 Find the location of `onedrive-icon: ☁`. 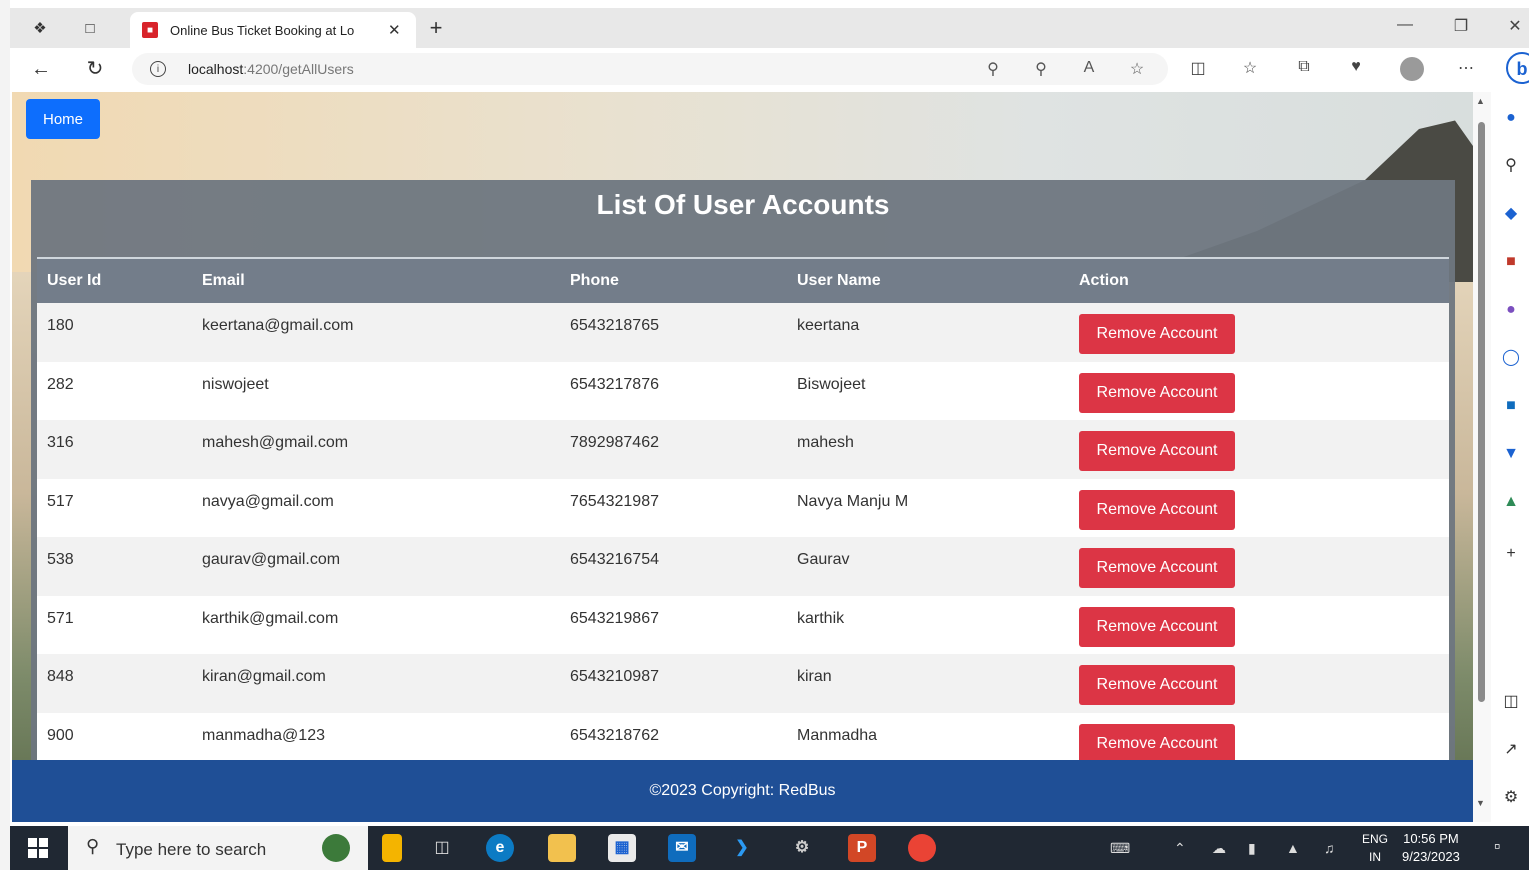

onedrive-icon: ☁ is located at coordinates (1219, 848).